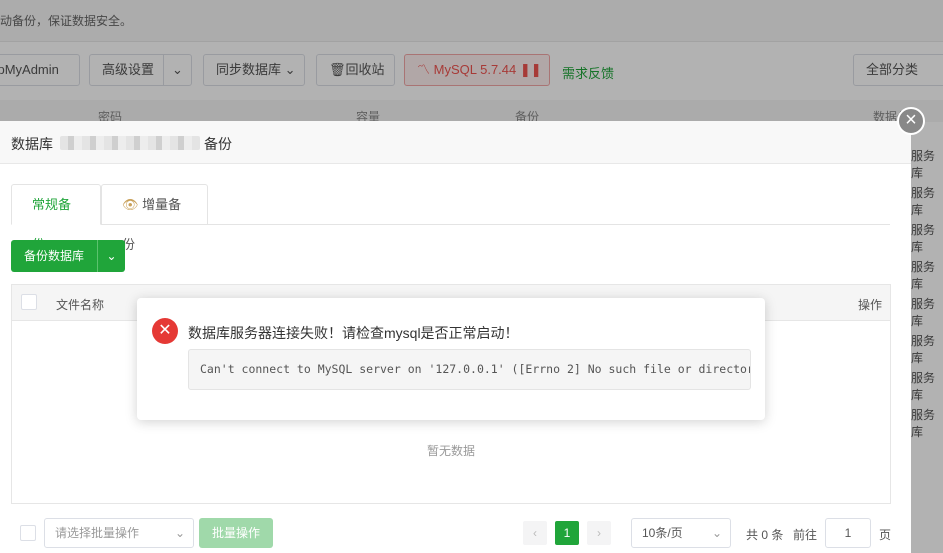 The image size is (943, 553). Describe the element at coordinates (130, 143) in the screenshot. I see `redacted-database-name` at that location.